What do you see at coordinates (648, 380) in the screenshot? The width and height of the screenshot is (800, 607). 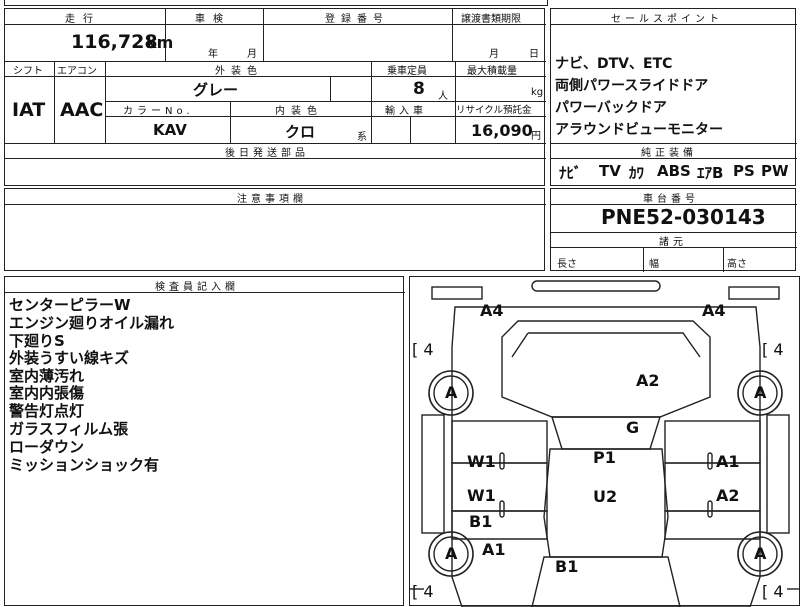 I see `damage-hood: A2` at bounding box center [648, 380].